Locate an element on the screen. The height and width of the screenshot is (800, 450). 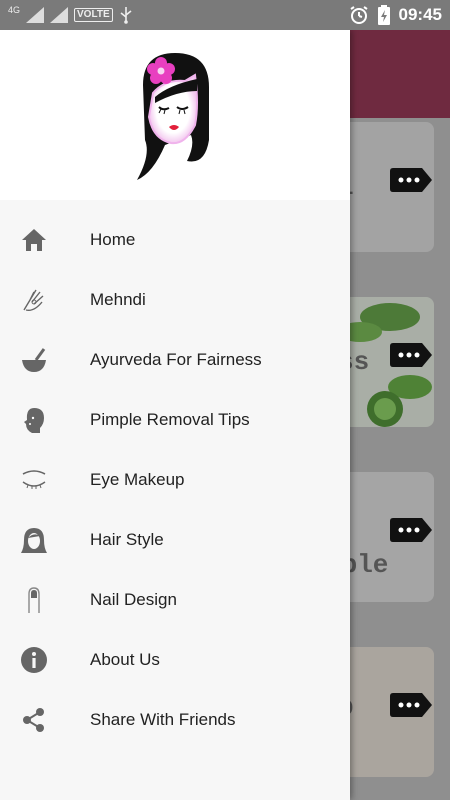
menu-item-ayurveda: Ayurveda For Fairness is located at coordinates (175, 360).